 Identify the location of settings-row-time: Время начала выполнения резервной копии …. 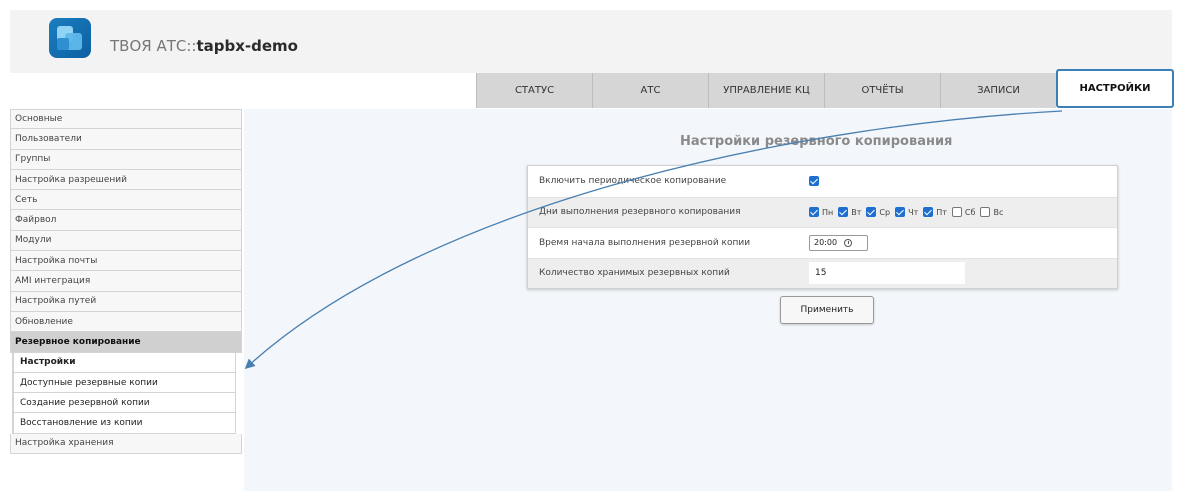
(822, 242).